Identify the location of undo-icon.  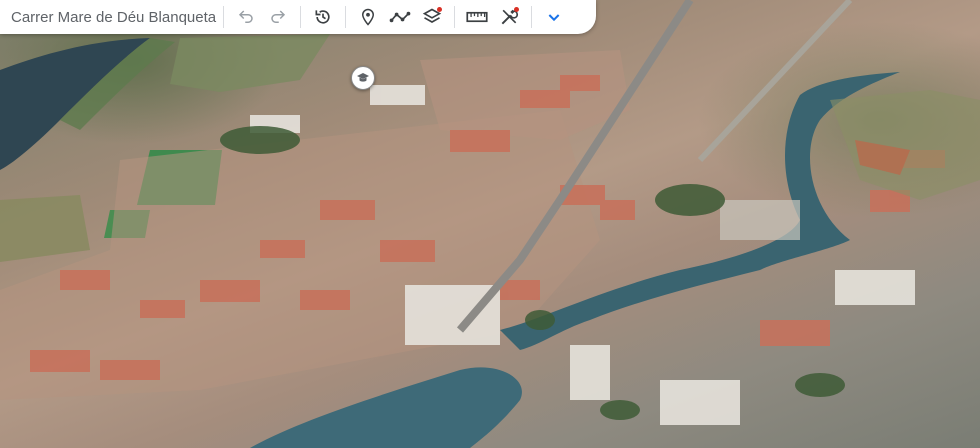
(245, 16).